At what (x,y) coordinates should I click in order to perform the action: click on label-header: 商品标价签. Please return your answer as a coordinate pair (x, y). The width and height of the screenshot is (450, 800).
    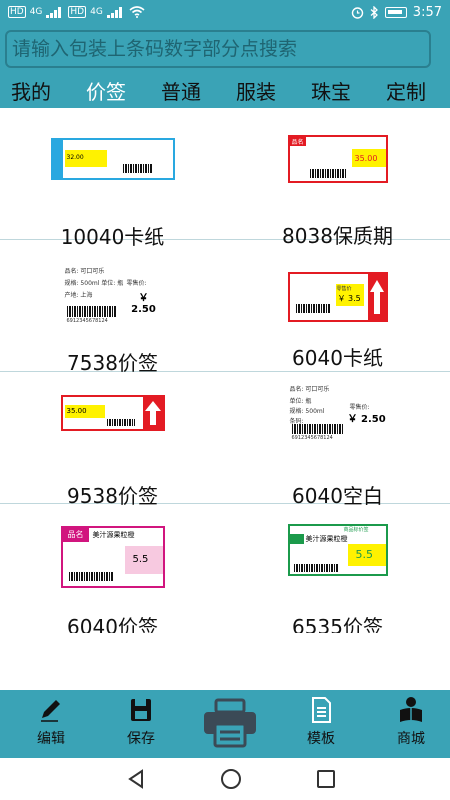
    Looking at the image, I should click on (356, 530).